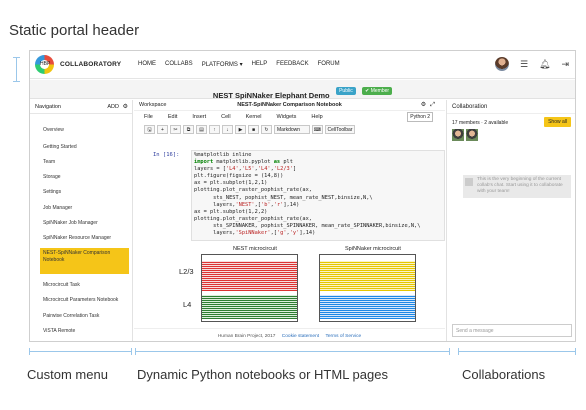  I want to click on anno-menu-label: Custom menu, so click(67, 374).